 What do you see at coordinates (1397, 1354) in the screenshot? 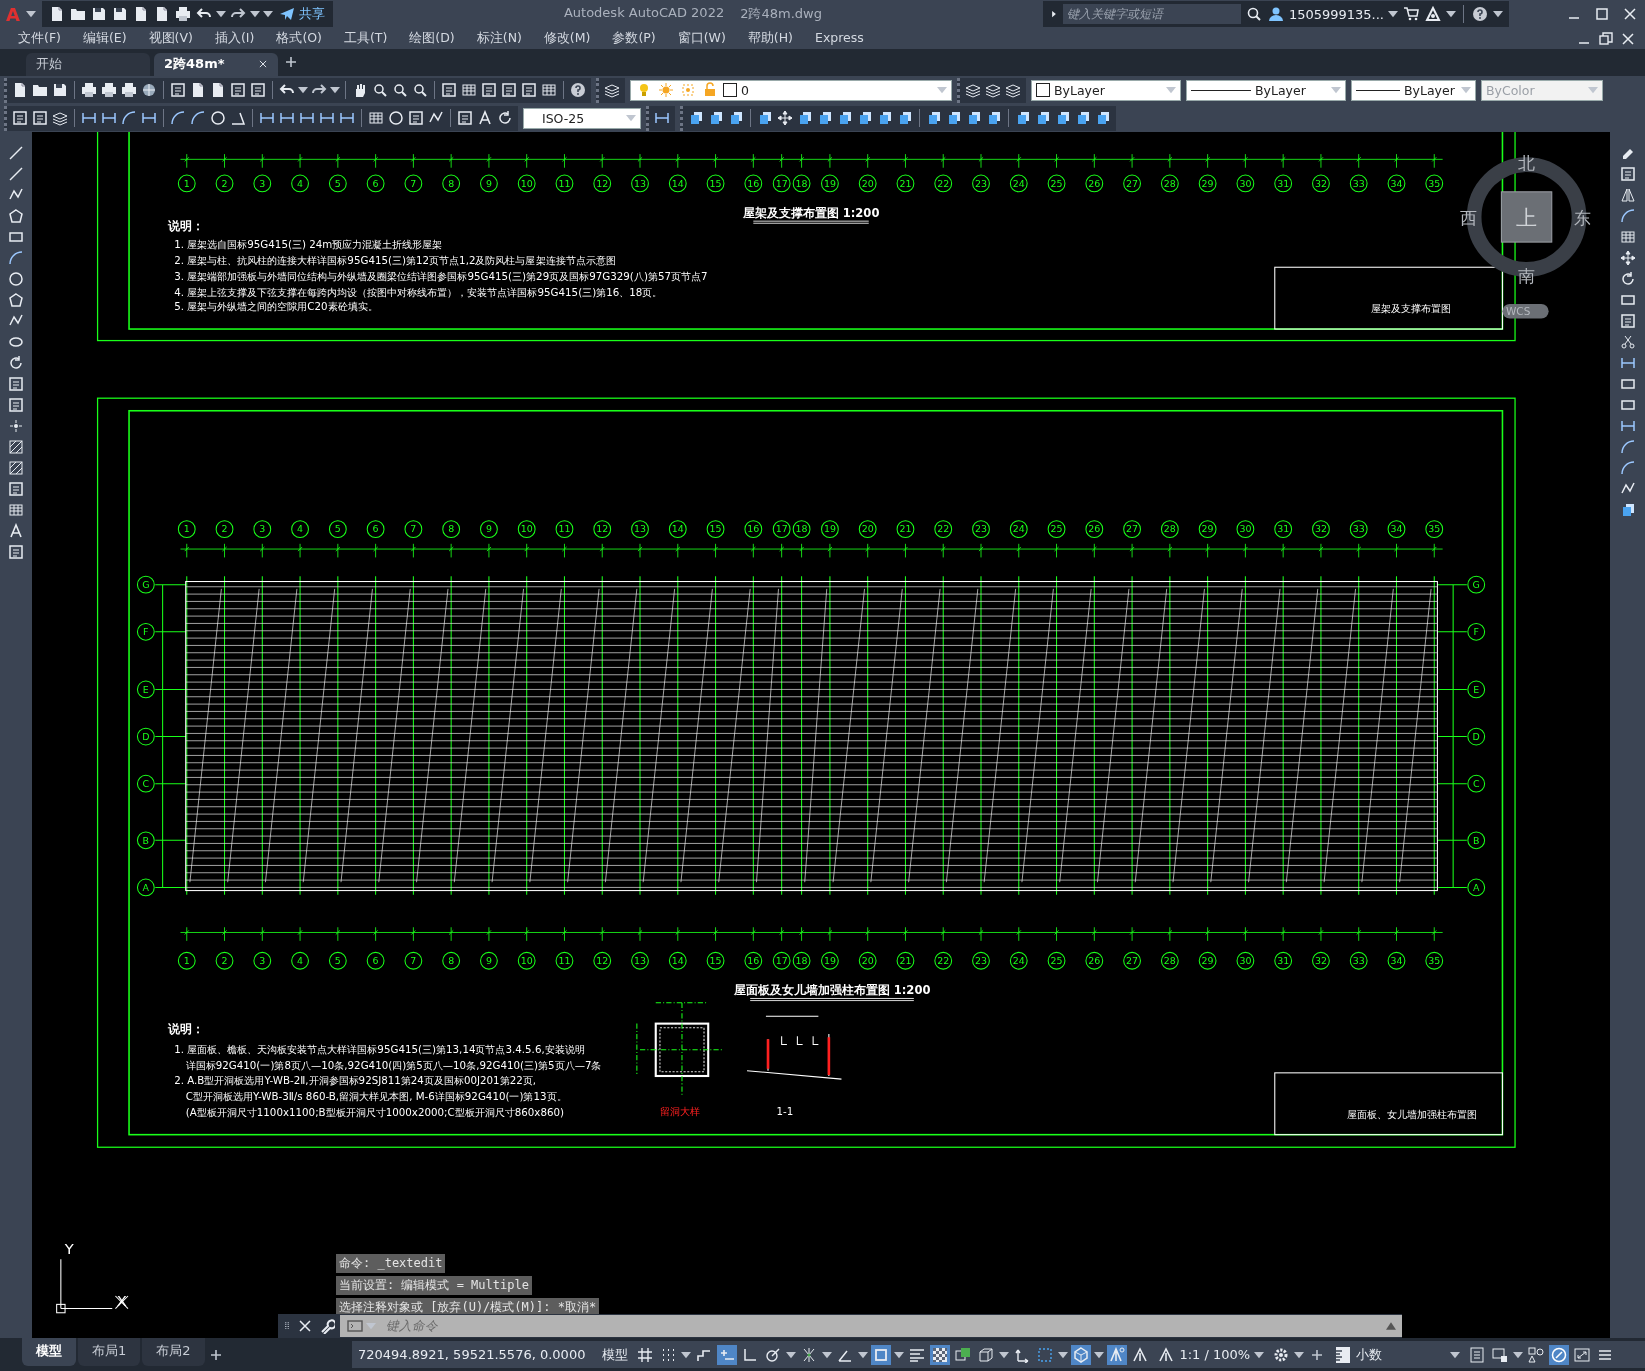
I see `units-dropdown: 小数` at bounding box center [1397, 1354].